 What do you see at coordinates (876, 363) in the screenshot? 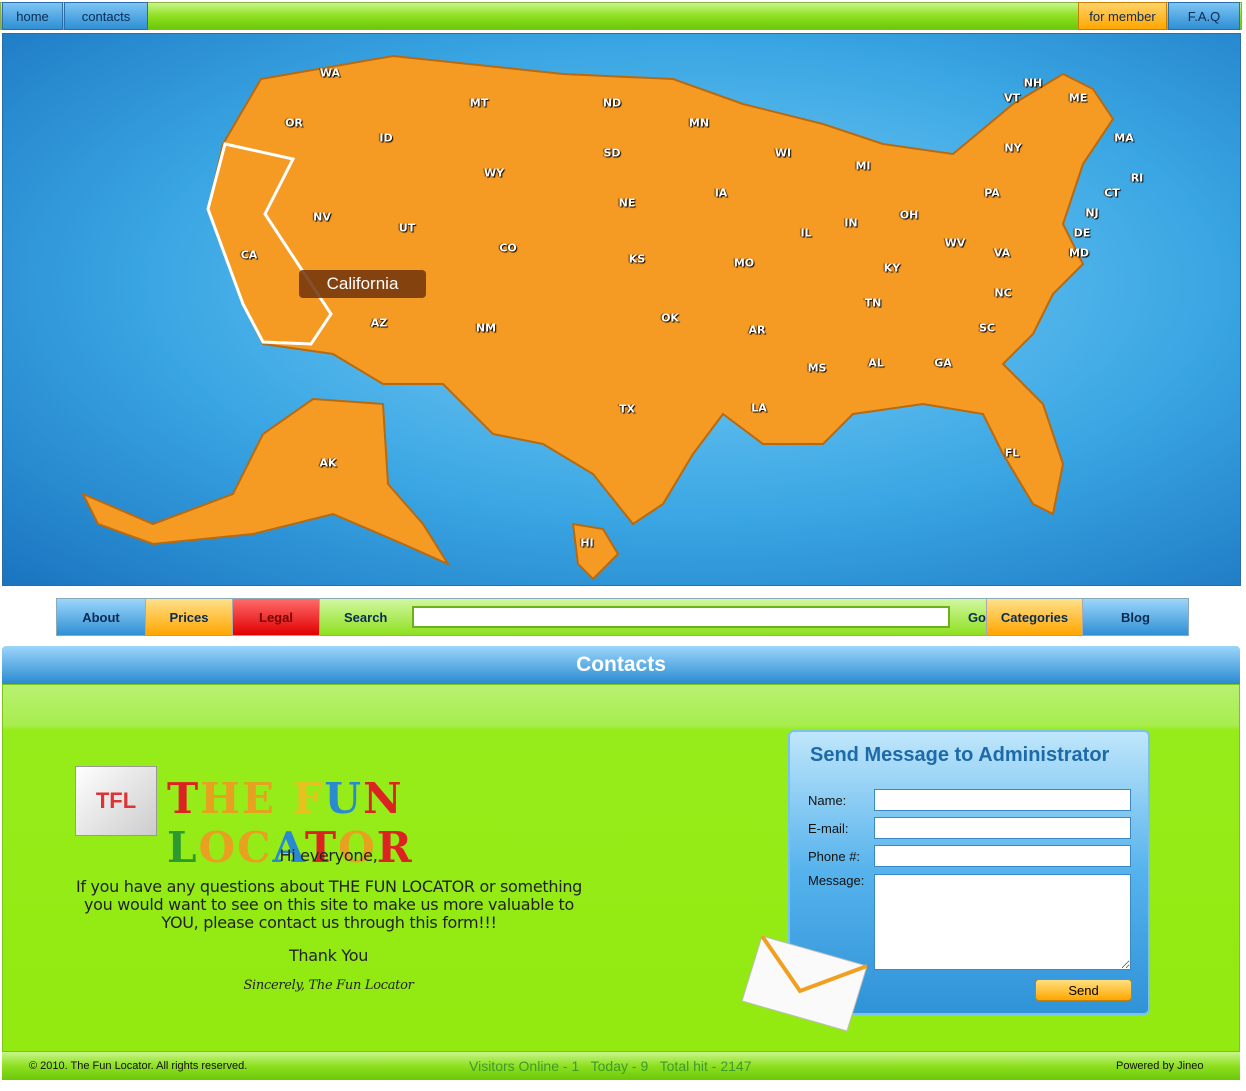
I see `state-label-al: AL` at bounding box center [876, 363].